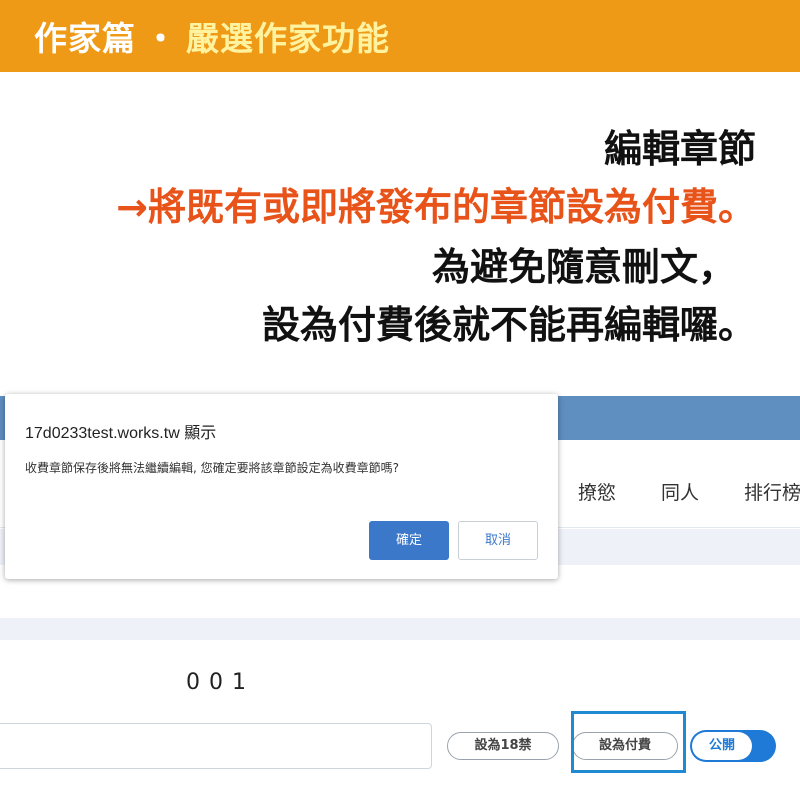 The height and width of the screenshot is (800, 800). I want to click on banner-subtitle: 嚴選作家功能, so click(288, 38).